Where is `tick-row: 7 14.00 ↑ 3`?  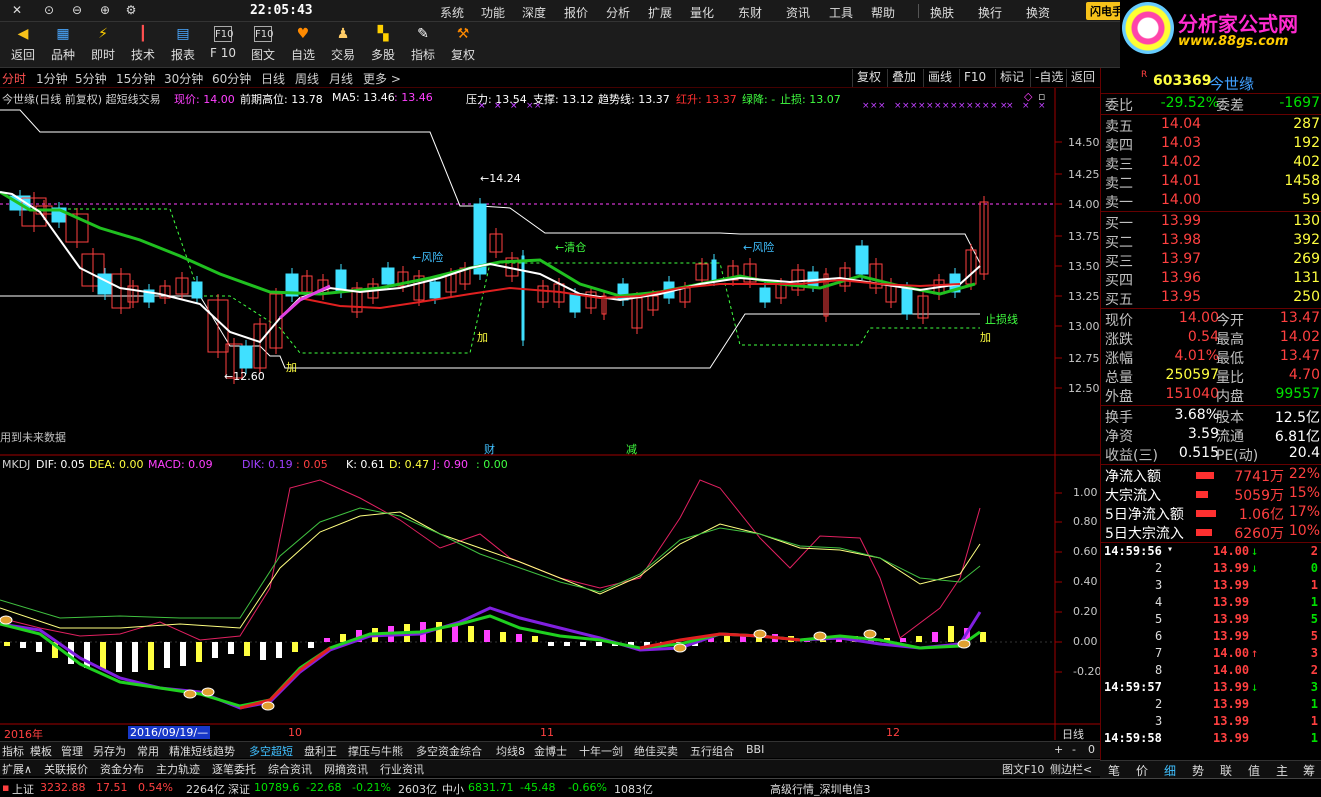 tick-row: 7 14.00 ↑ 3 is located at coordinates (1211, 654).